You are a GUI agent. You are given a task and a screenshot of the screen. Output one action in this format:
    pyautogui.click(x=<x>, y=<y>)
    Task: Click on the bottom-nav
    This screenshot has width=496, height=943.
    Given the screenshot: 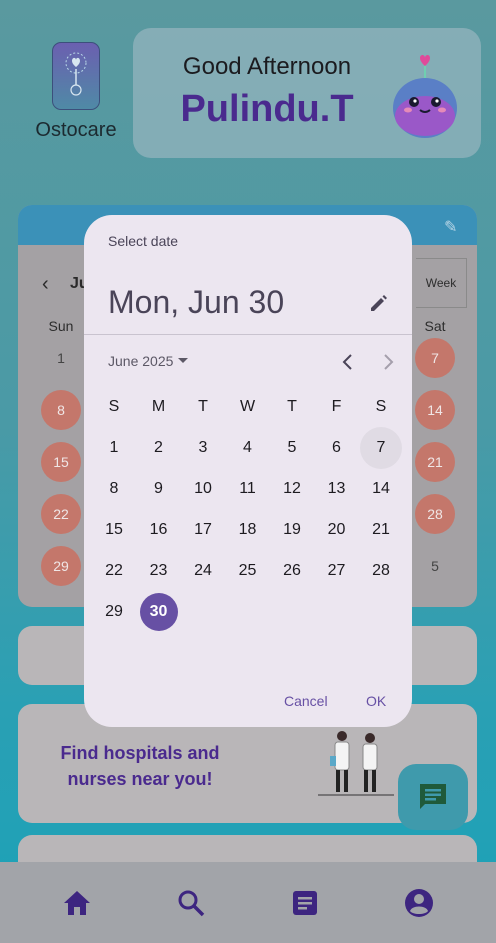 What is the action you would take?
    pyautogui.click(x=248, y=902)
    